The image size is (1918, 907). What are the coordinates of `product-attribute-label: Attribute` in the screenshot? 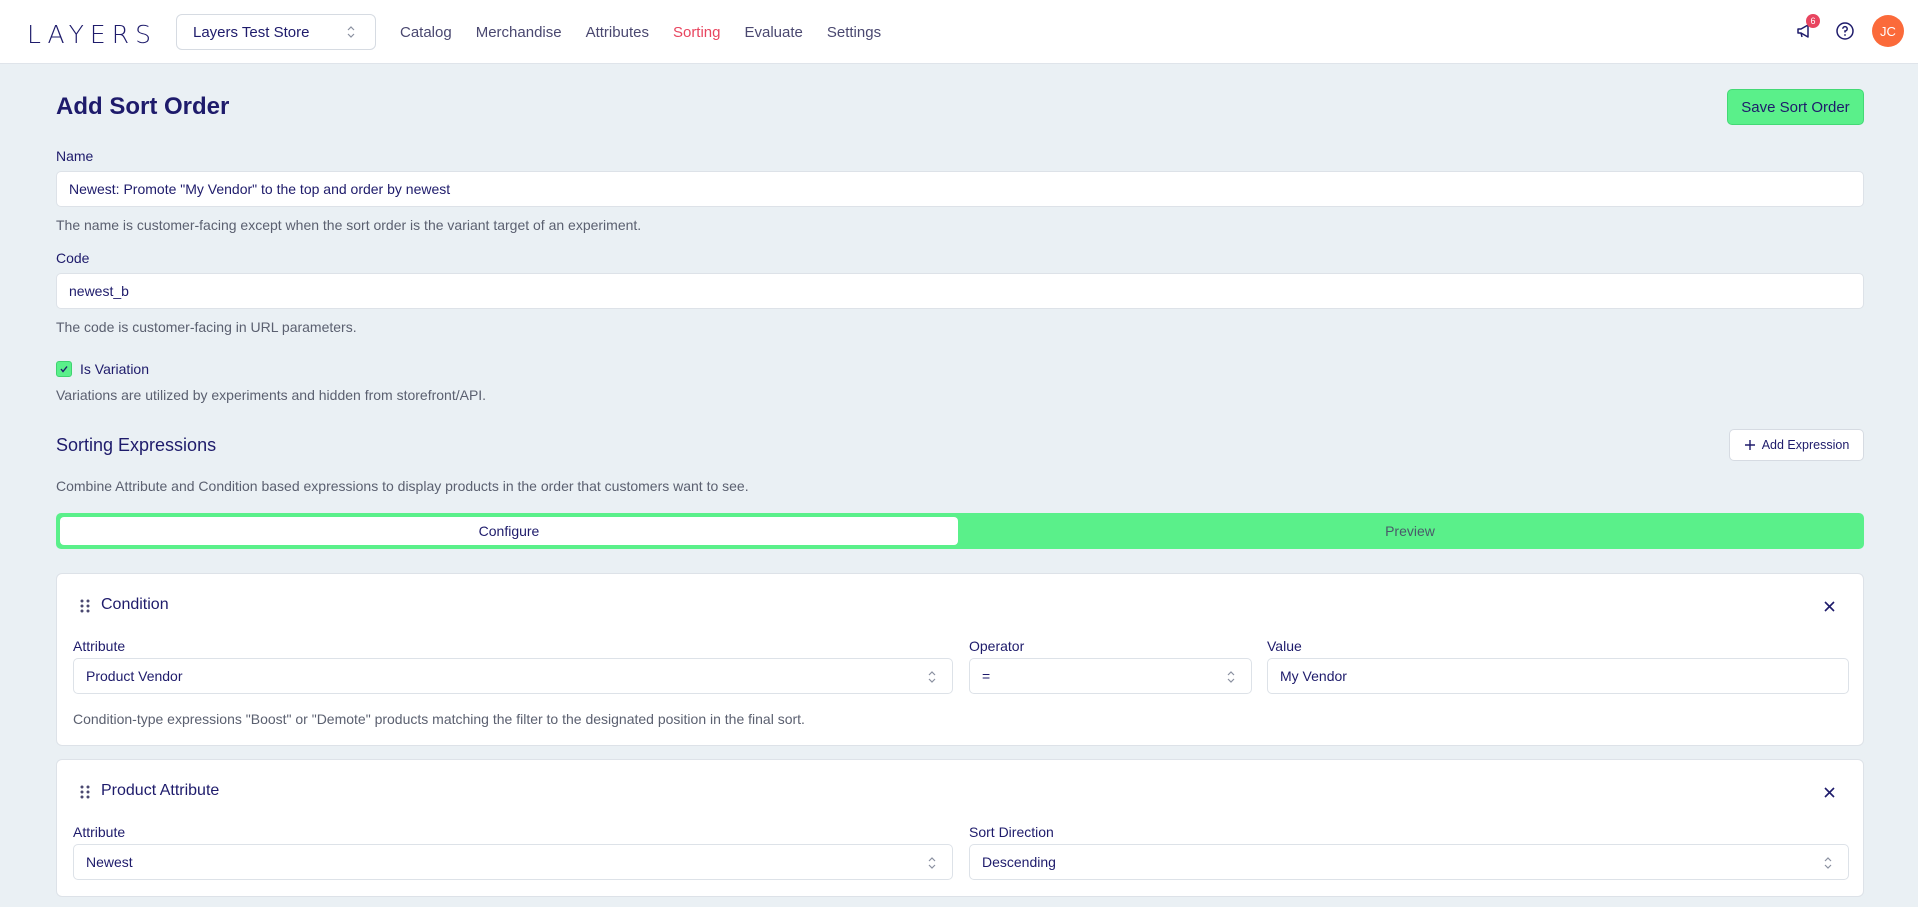 It's located at (99, 832).